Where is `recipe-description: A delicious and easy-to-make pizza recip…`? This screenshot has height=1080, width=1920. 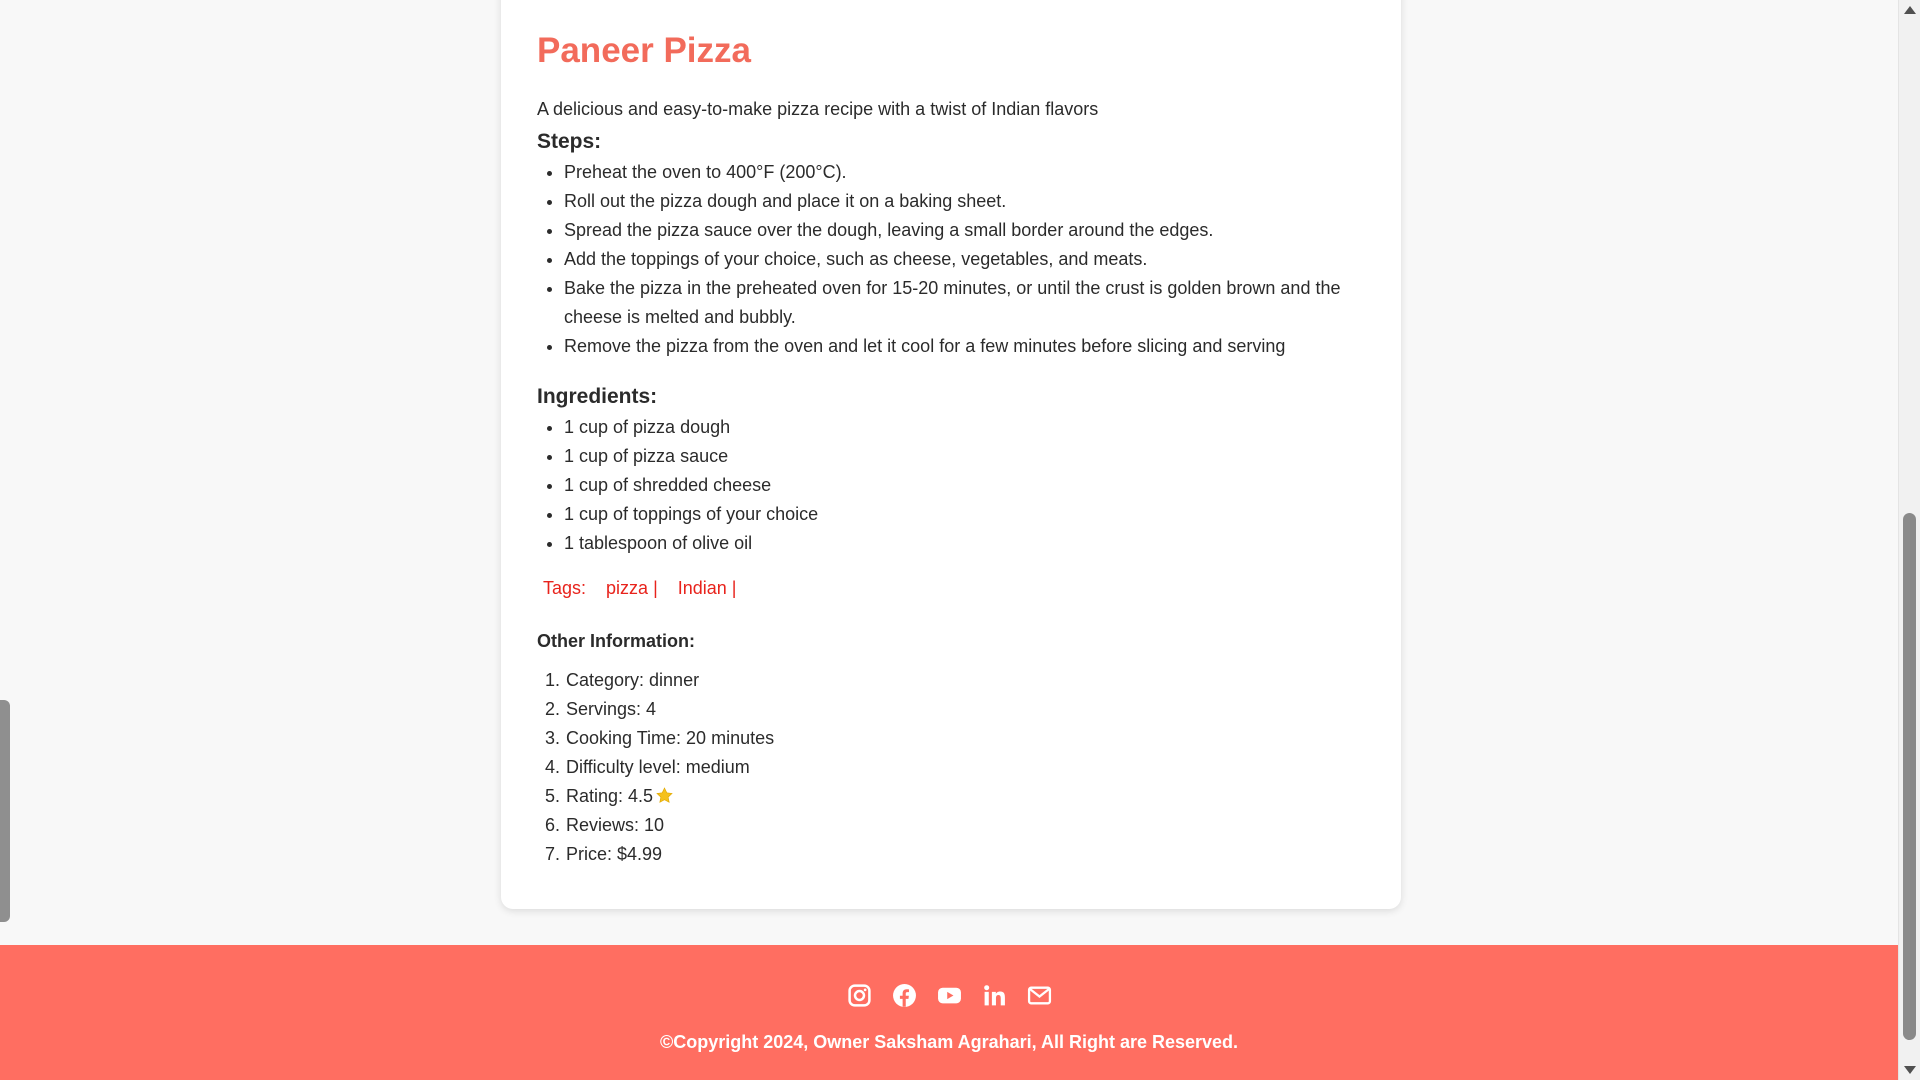
recipe-description: A delicious and easy-to-make pizza recip… is located at coordinates (818, 109).